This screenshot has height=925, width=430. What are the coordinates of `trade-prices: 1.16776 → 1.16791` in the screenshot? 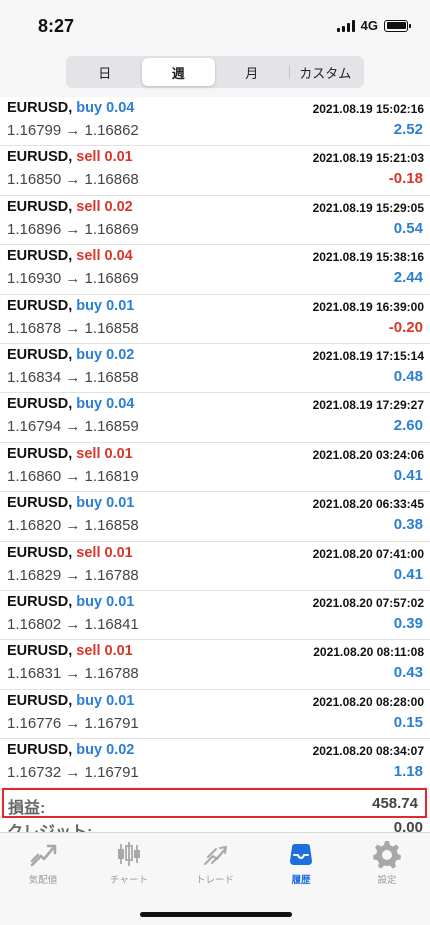 It's located at (73, 723).